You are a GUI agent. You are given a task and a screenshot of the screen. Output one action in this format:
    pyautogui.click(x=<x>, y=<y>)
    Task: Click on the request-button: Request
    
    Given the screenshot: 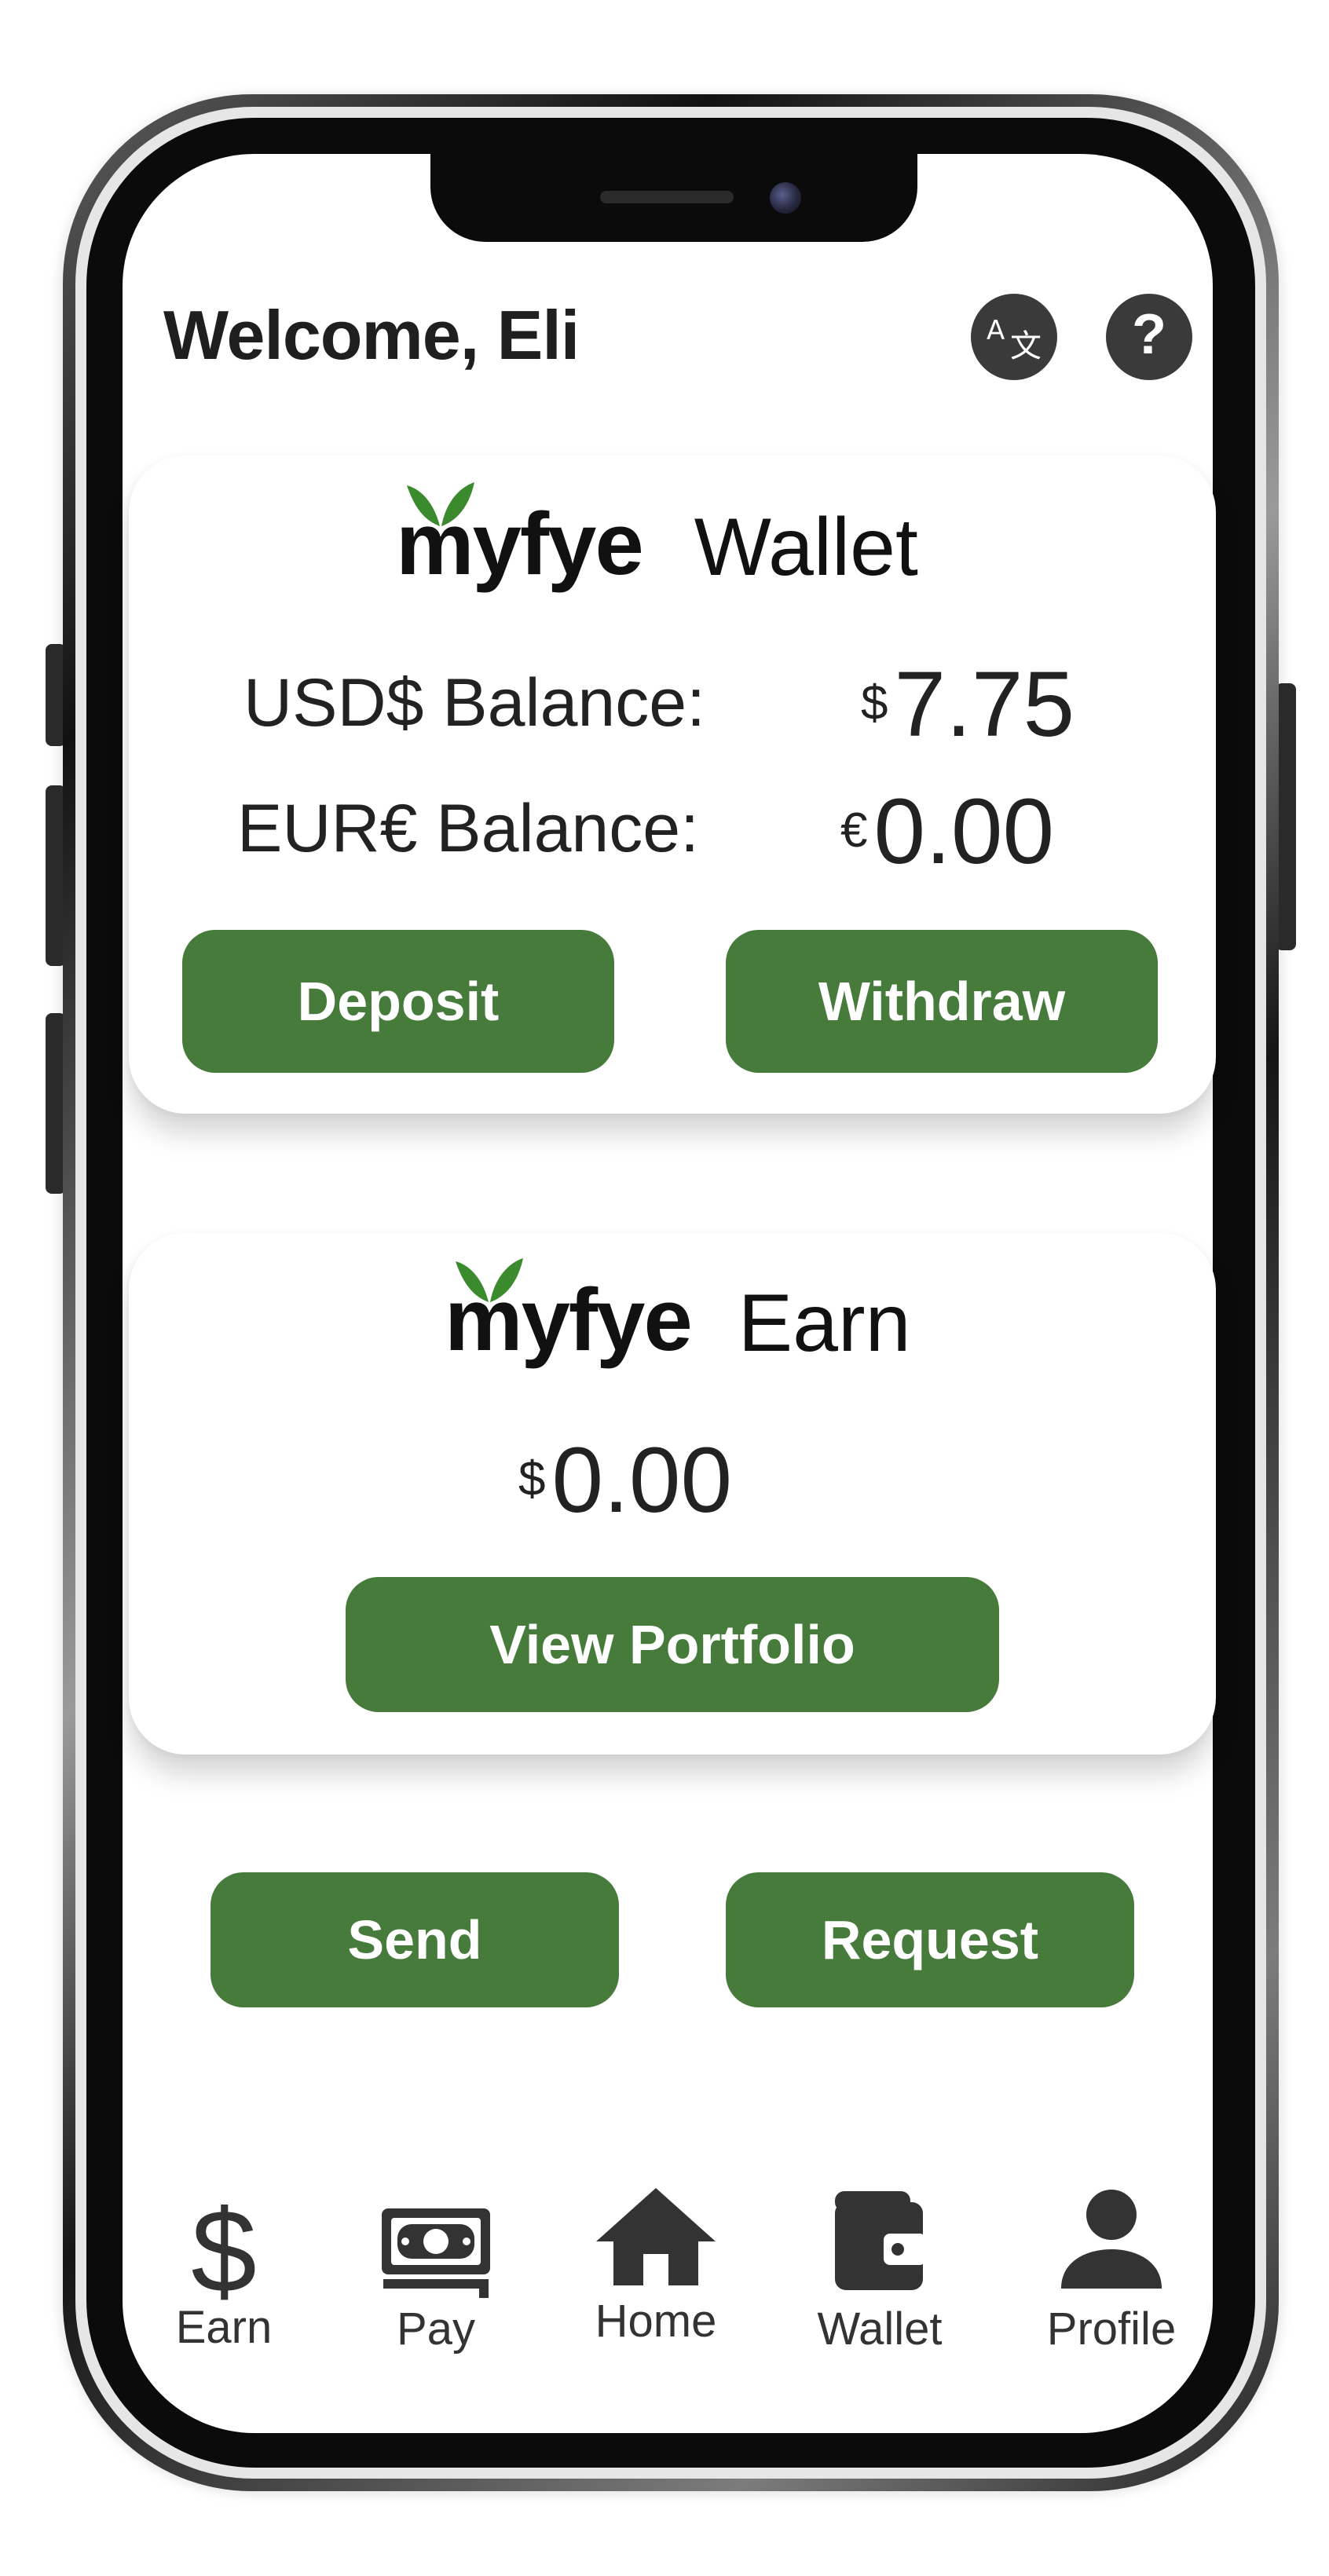 What is the action you would take?
    pyautogui.click(x=930, y=1940)
    